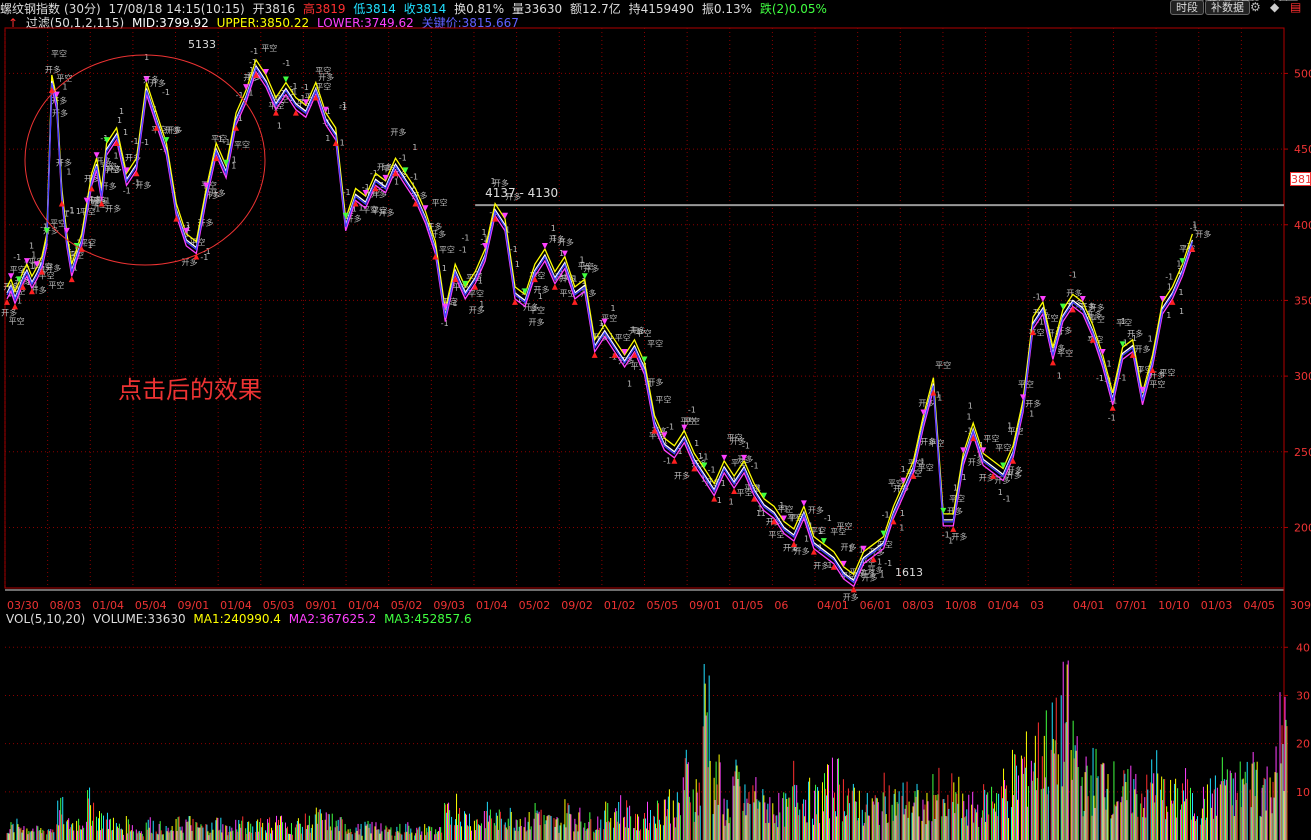 Image resolution: width=1311 pixels, height=840 pixels. What do you see at coordinates (961, 605) in the screenshot?
I see `x-tick-label: 10/08` at bounding box center [961, 605].